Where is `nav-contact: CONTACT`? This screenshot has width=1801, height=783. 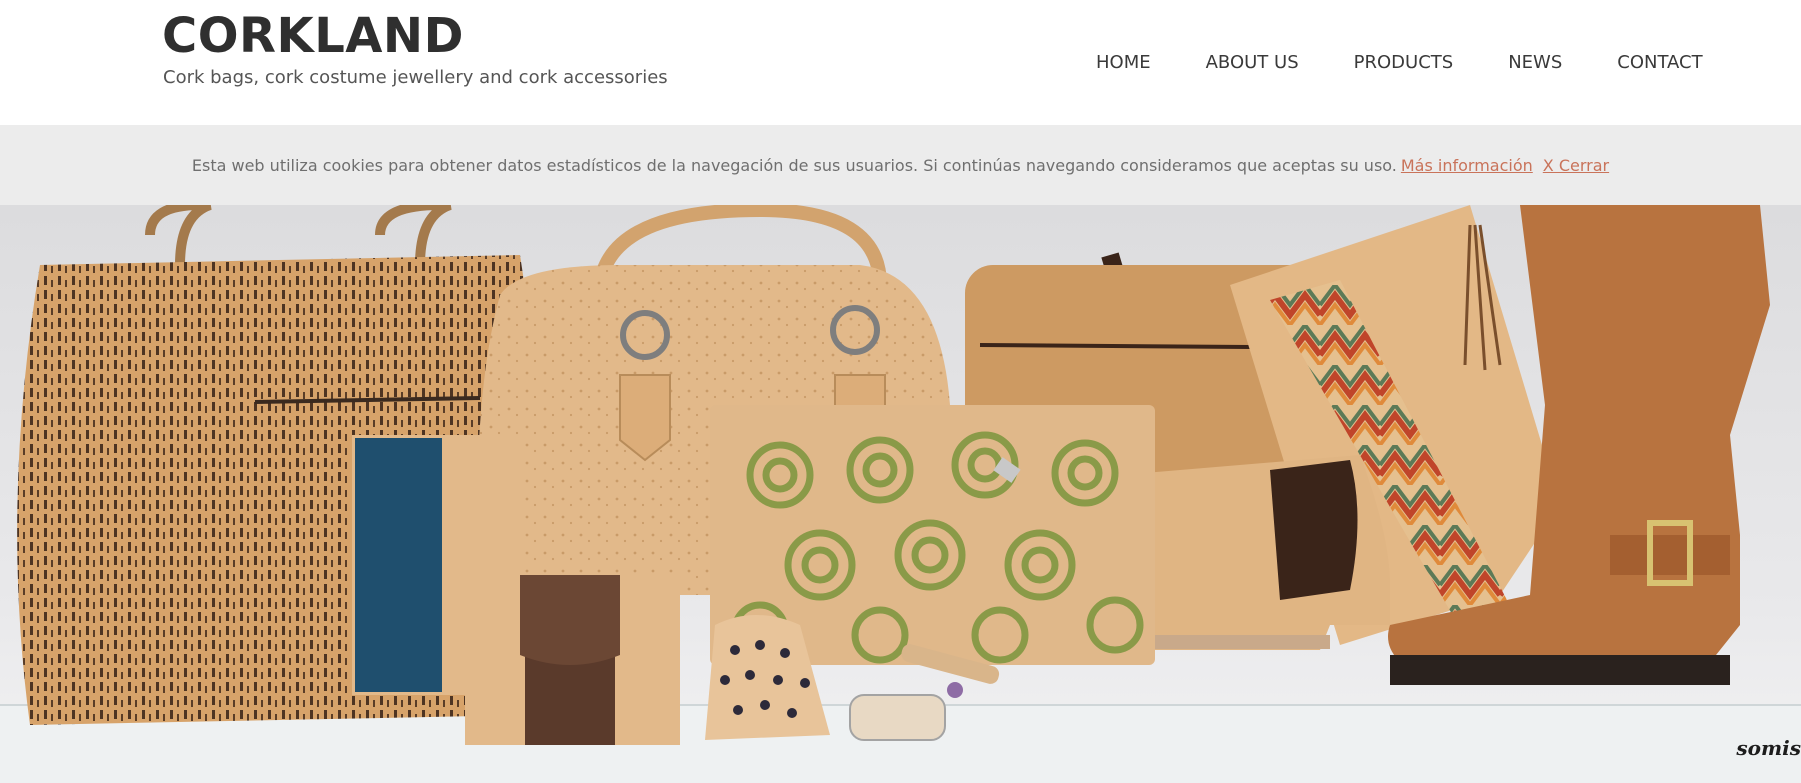 nav-contact: CONTACT is located at coordinates (1659, 63).